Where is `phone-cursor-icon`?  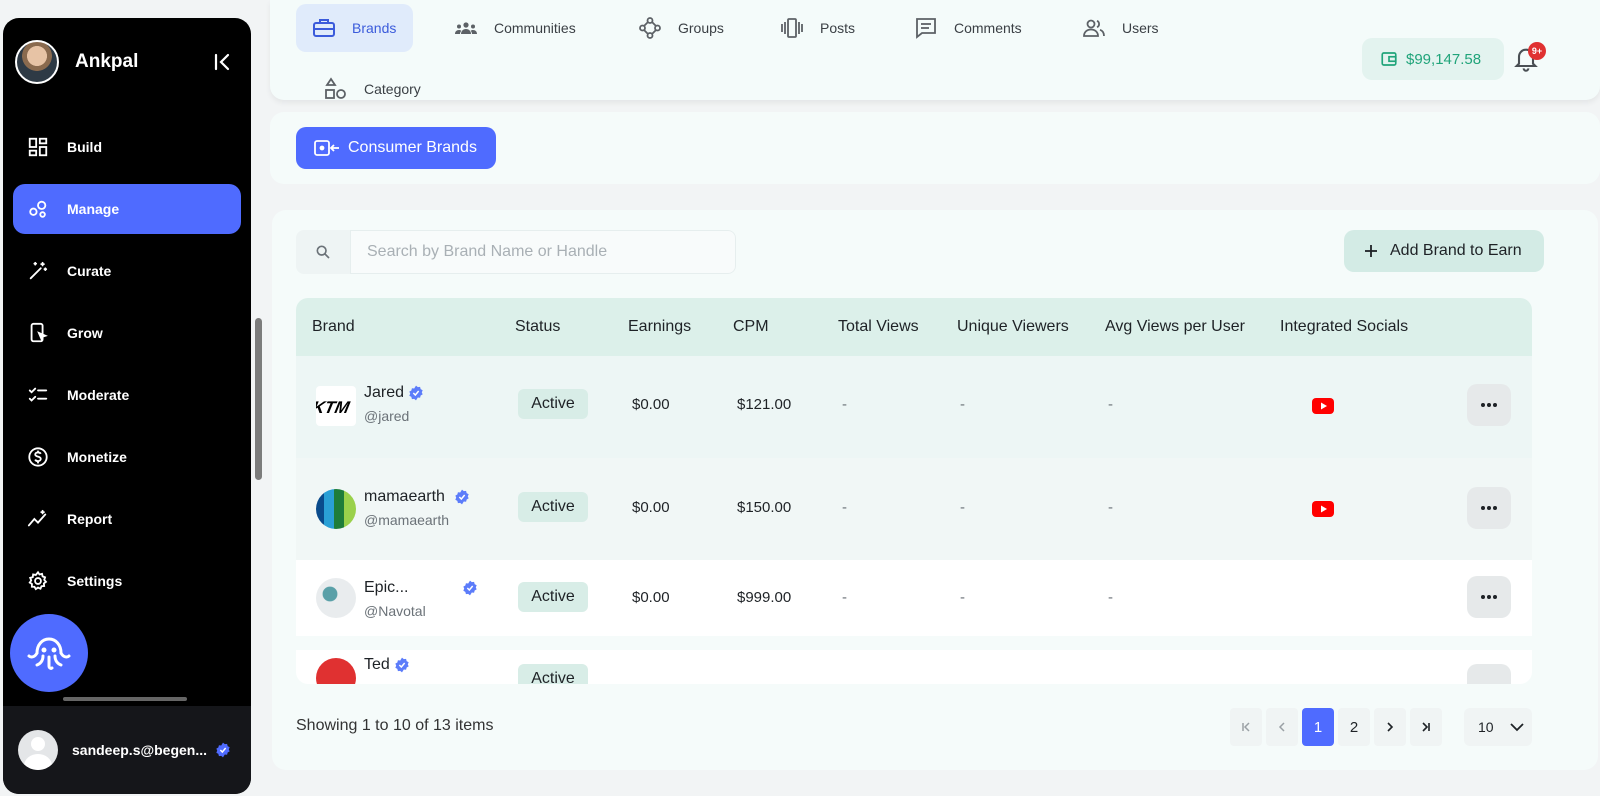
phone-cursor-icon is located at coordinates (39, 332).